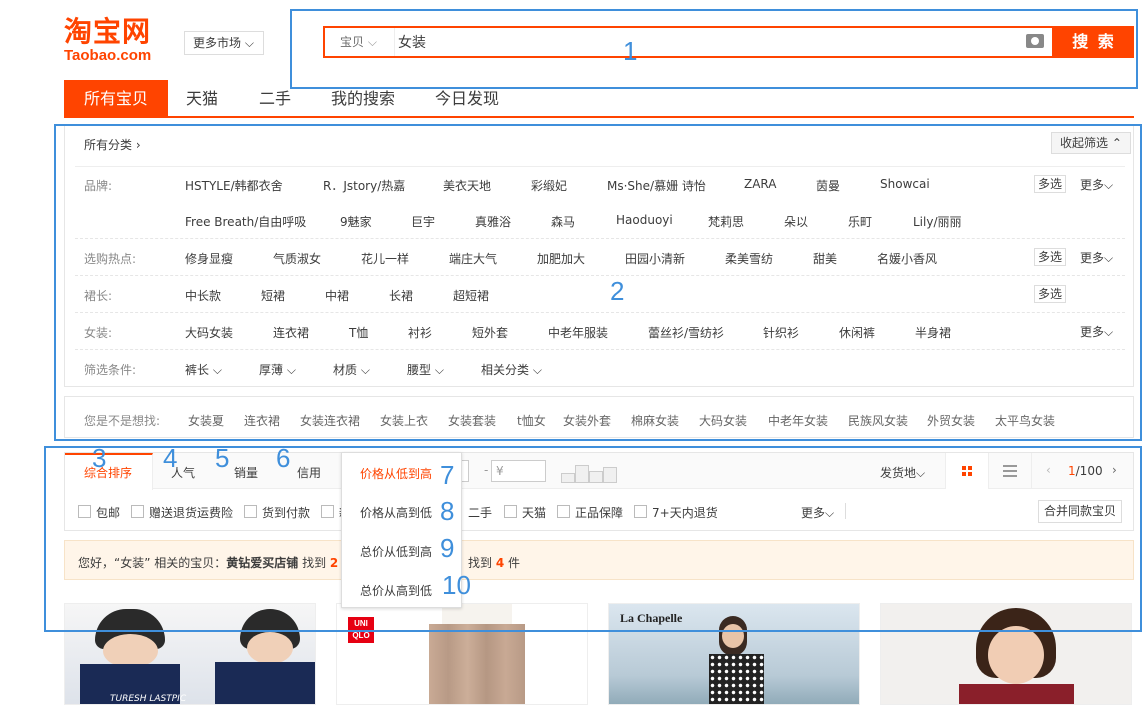 Image resolution: width=1147 pixels, height=705 pixels. I want to click on annotation-number: 8, so click(447, 511).